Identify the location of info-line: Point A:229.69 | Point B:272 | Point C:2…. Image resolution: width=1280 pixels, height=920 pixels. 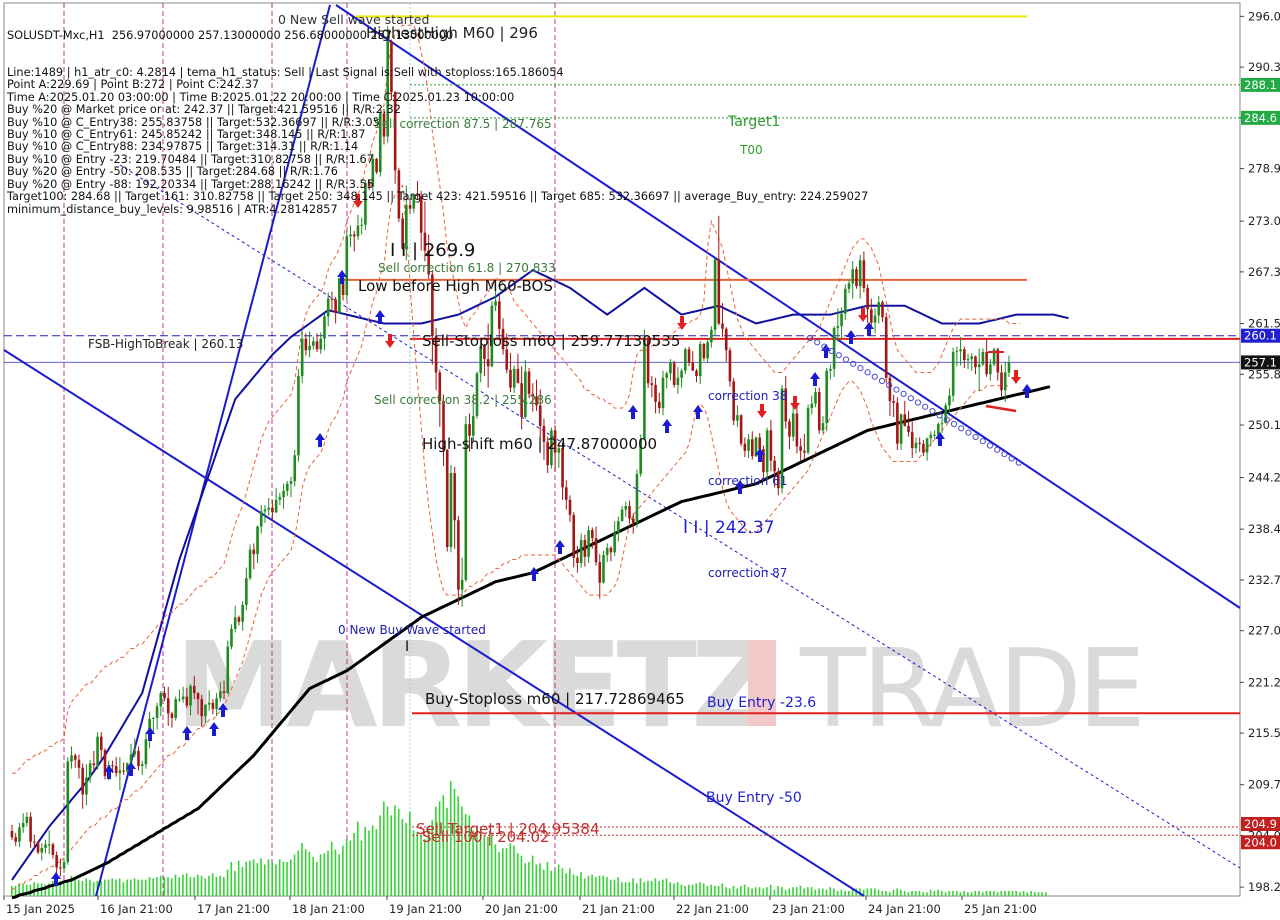
(133, 85).